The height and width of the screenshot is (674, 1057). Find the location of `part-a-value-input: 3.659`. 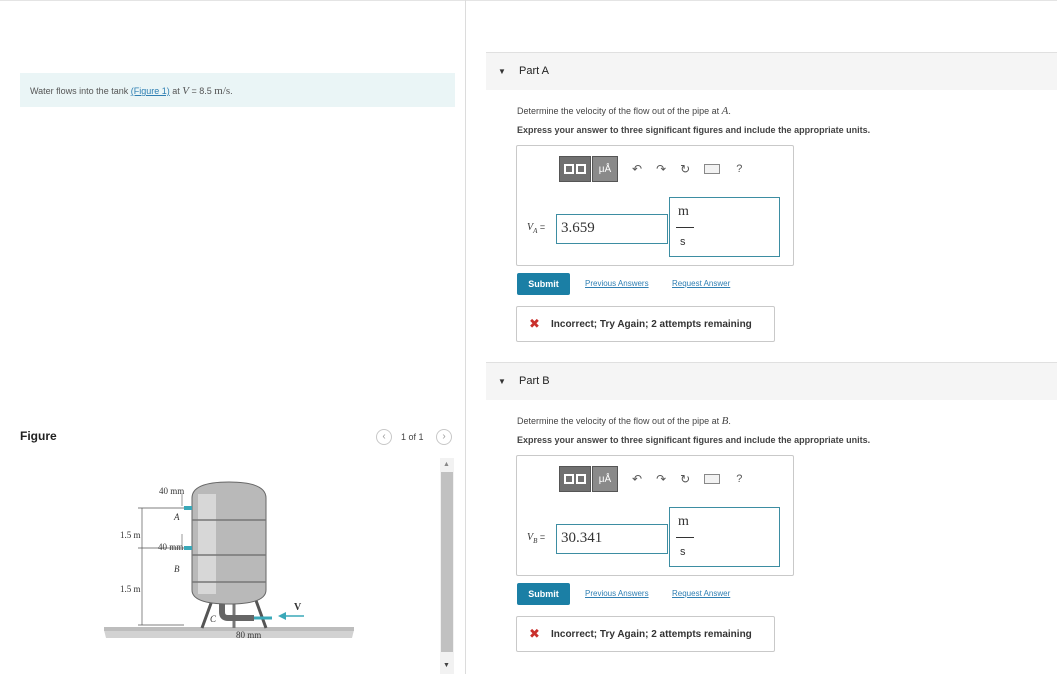

part-a-value-input: 3.659 is located at coordinates (612, 229).